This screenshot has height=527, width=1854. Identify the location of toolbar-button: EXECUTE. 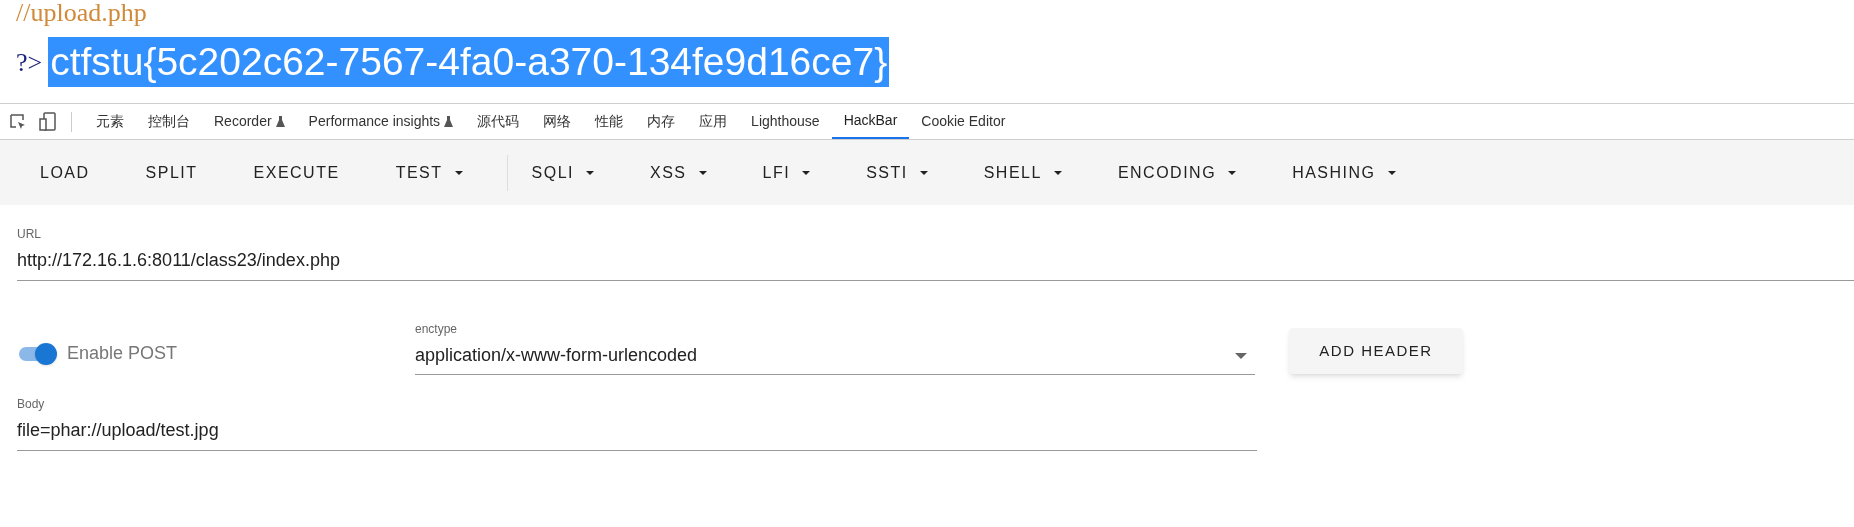
(296, 172).